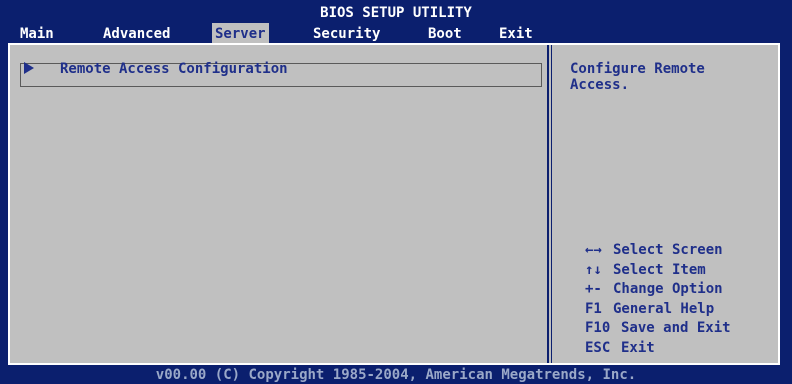 This screenshot has width=792, height=384. I want to click on menu-item-remote-access: Remote Access Configuration, so click(156, 69).